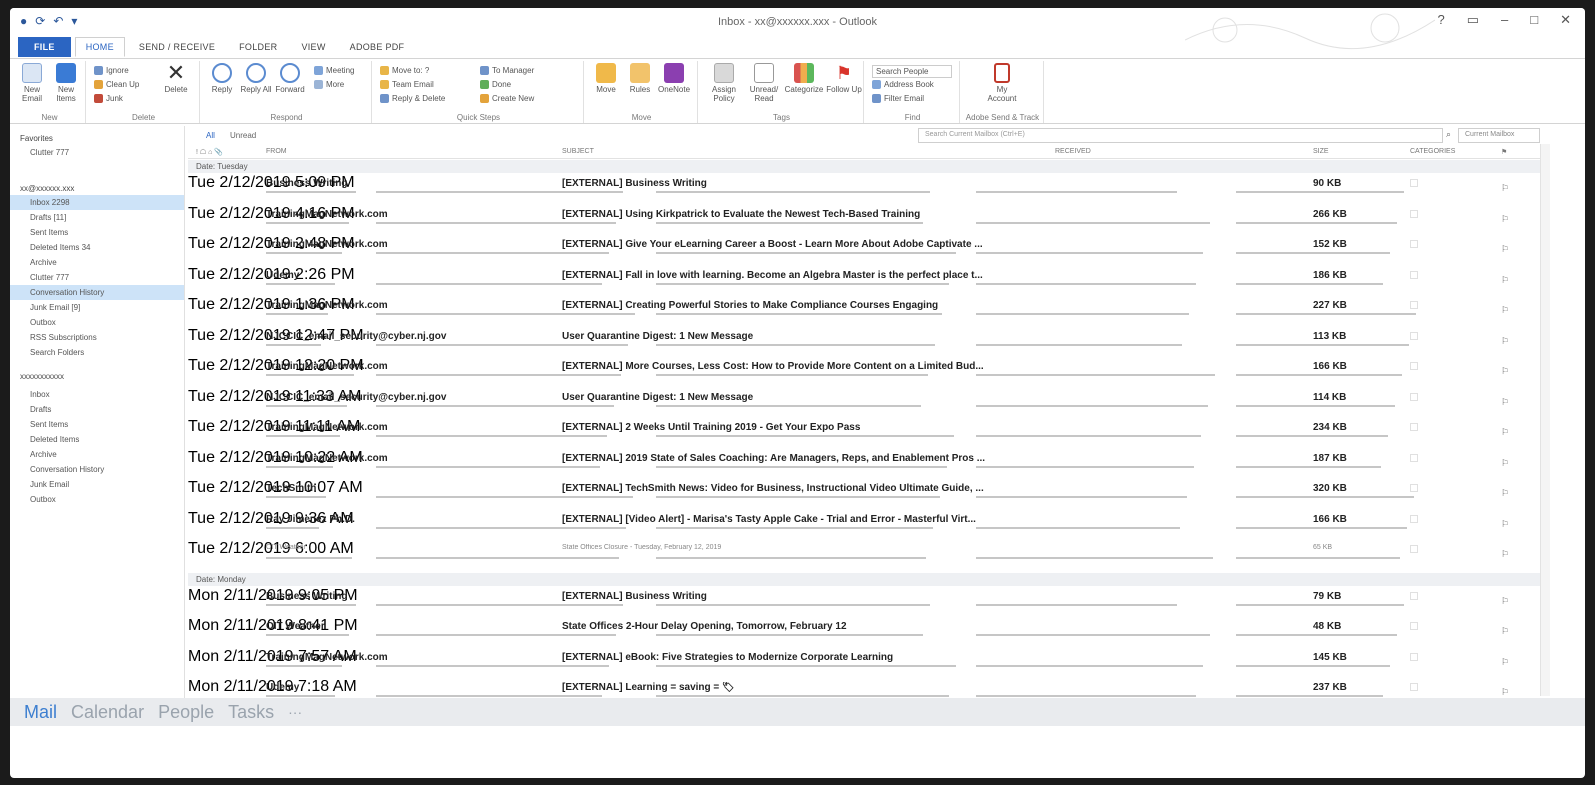 Image resolution: width=1595 pixels, height=785 pixels. What do you see at coordinates (97, 202) in the screenshot?
I see `folder-inbox: Inbox 2298` at bounding box center [97, 202].